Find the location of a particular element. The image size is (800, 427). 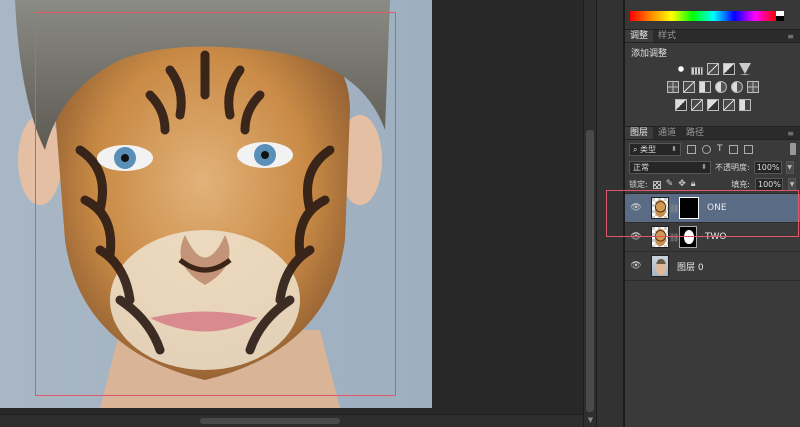

levels-icon is located at coordinates (696, 71).